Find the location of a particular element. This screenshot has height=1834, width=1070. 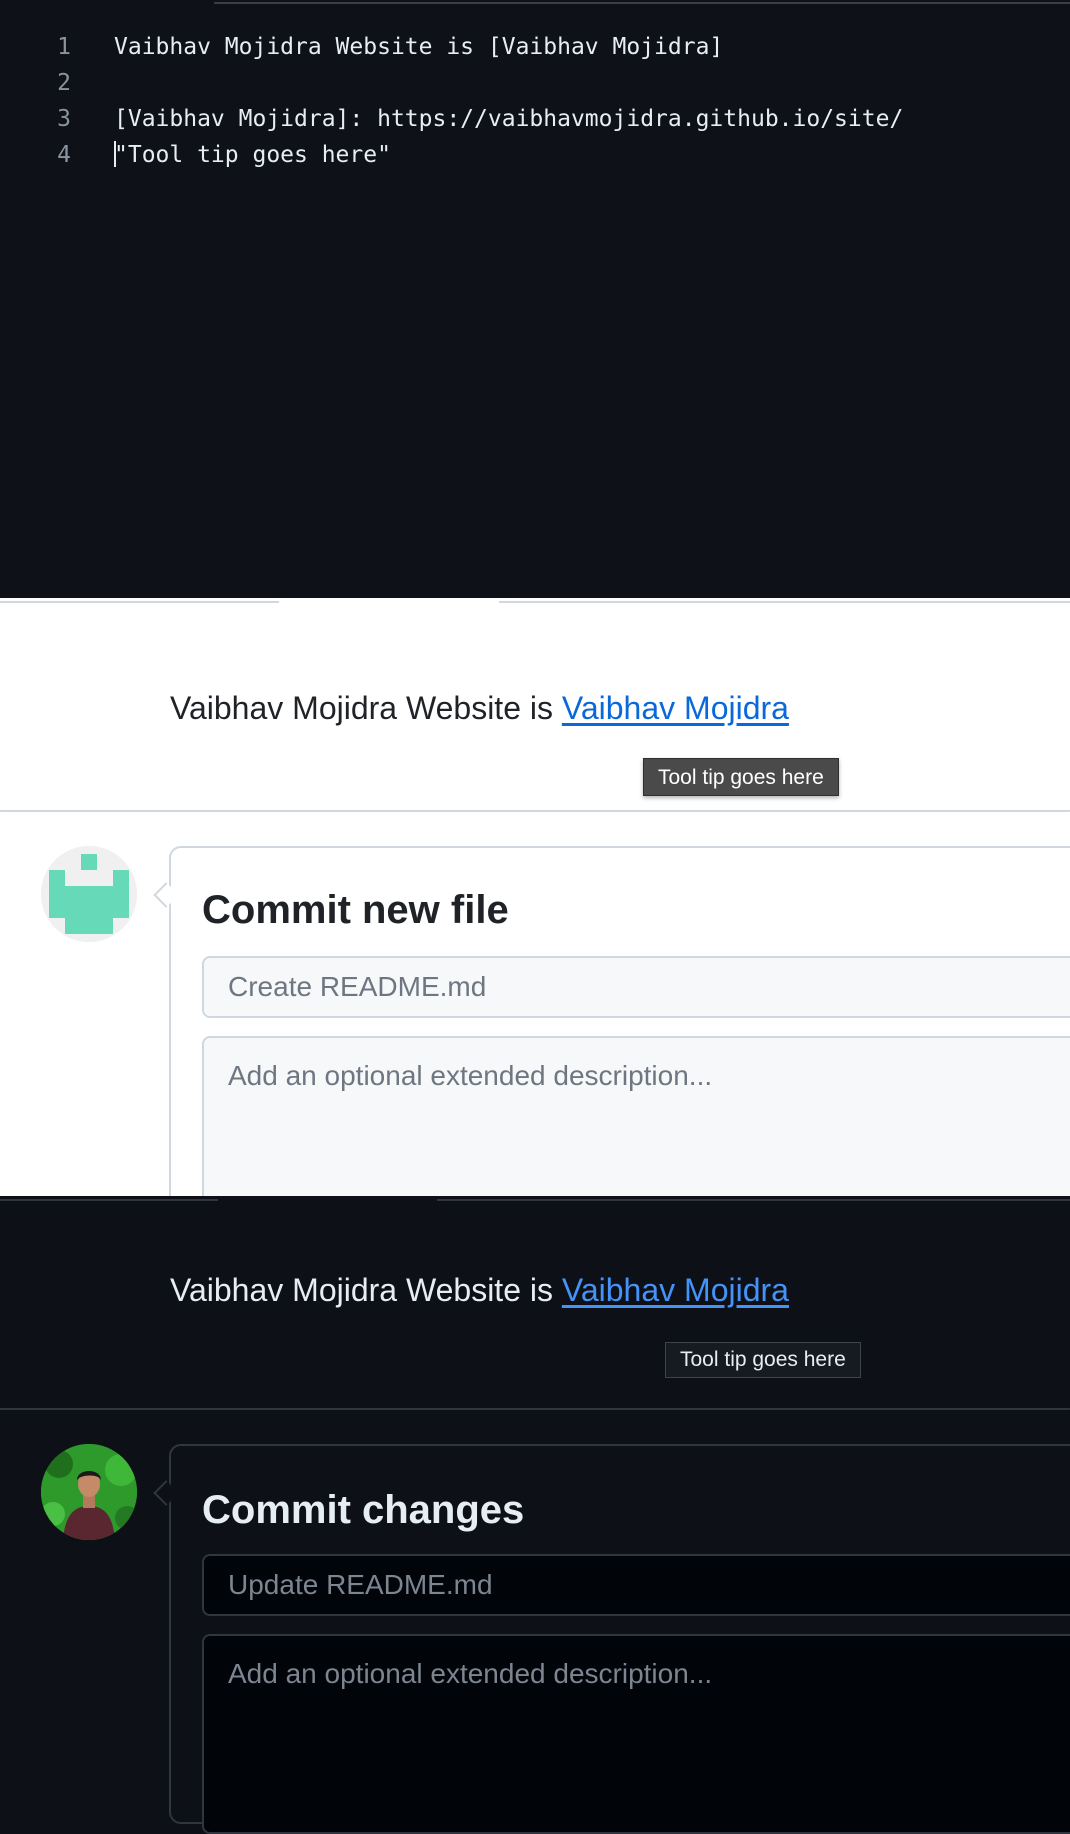

commit-title: Commit changes is located at coordinates (363, 1510).